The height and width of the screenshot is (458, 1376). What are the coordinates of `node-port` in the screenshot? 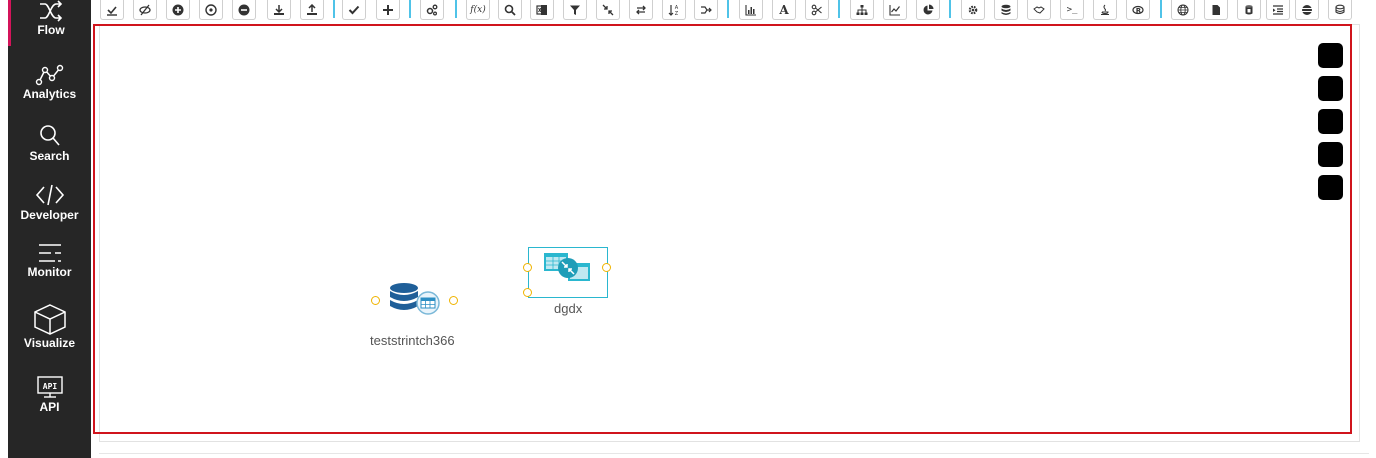 It's located at (527, 292).